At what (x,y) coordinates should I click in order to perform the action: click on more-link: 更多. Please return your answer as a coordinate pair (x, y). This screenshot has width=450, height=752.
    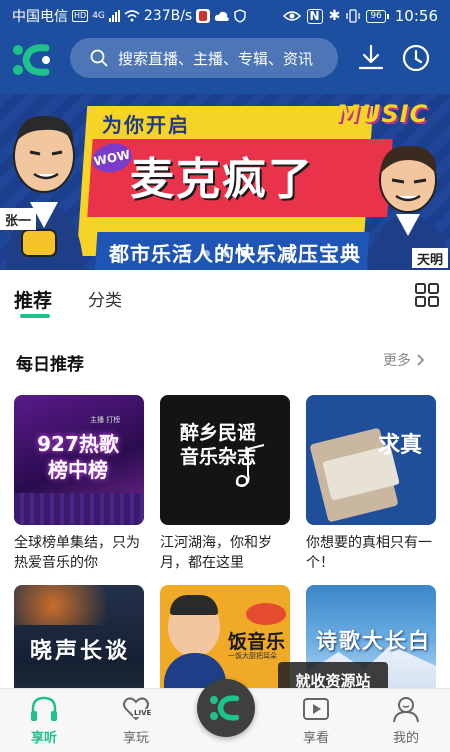
    Looking at the image, I should click on (404, 360).